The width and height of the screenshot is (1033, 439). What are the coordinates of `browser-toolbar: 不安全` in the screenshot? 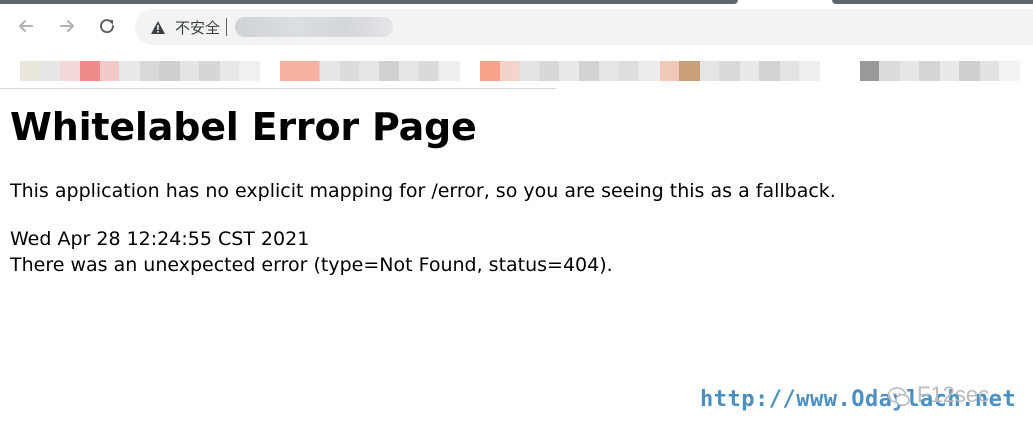 It's located at (516, 28).